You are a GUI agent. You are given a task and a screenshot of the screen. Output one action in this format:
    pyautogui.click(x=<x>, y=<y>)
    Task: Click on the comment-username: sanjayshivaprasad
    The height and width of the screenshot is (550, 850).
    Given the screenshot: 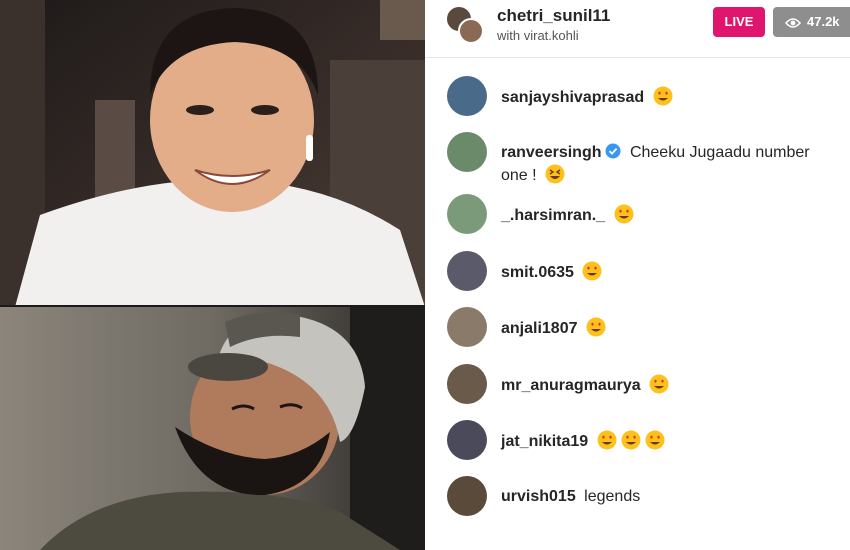 What is the action you would take?
    pyautogui.click(x=572, y=97)
    